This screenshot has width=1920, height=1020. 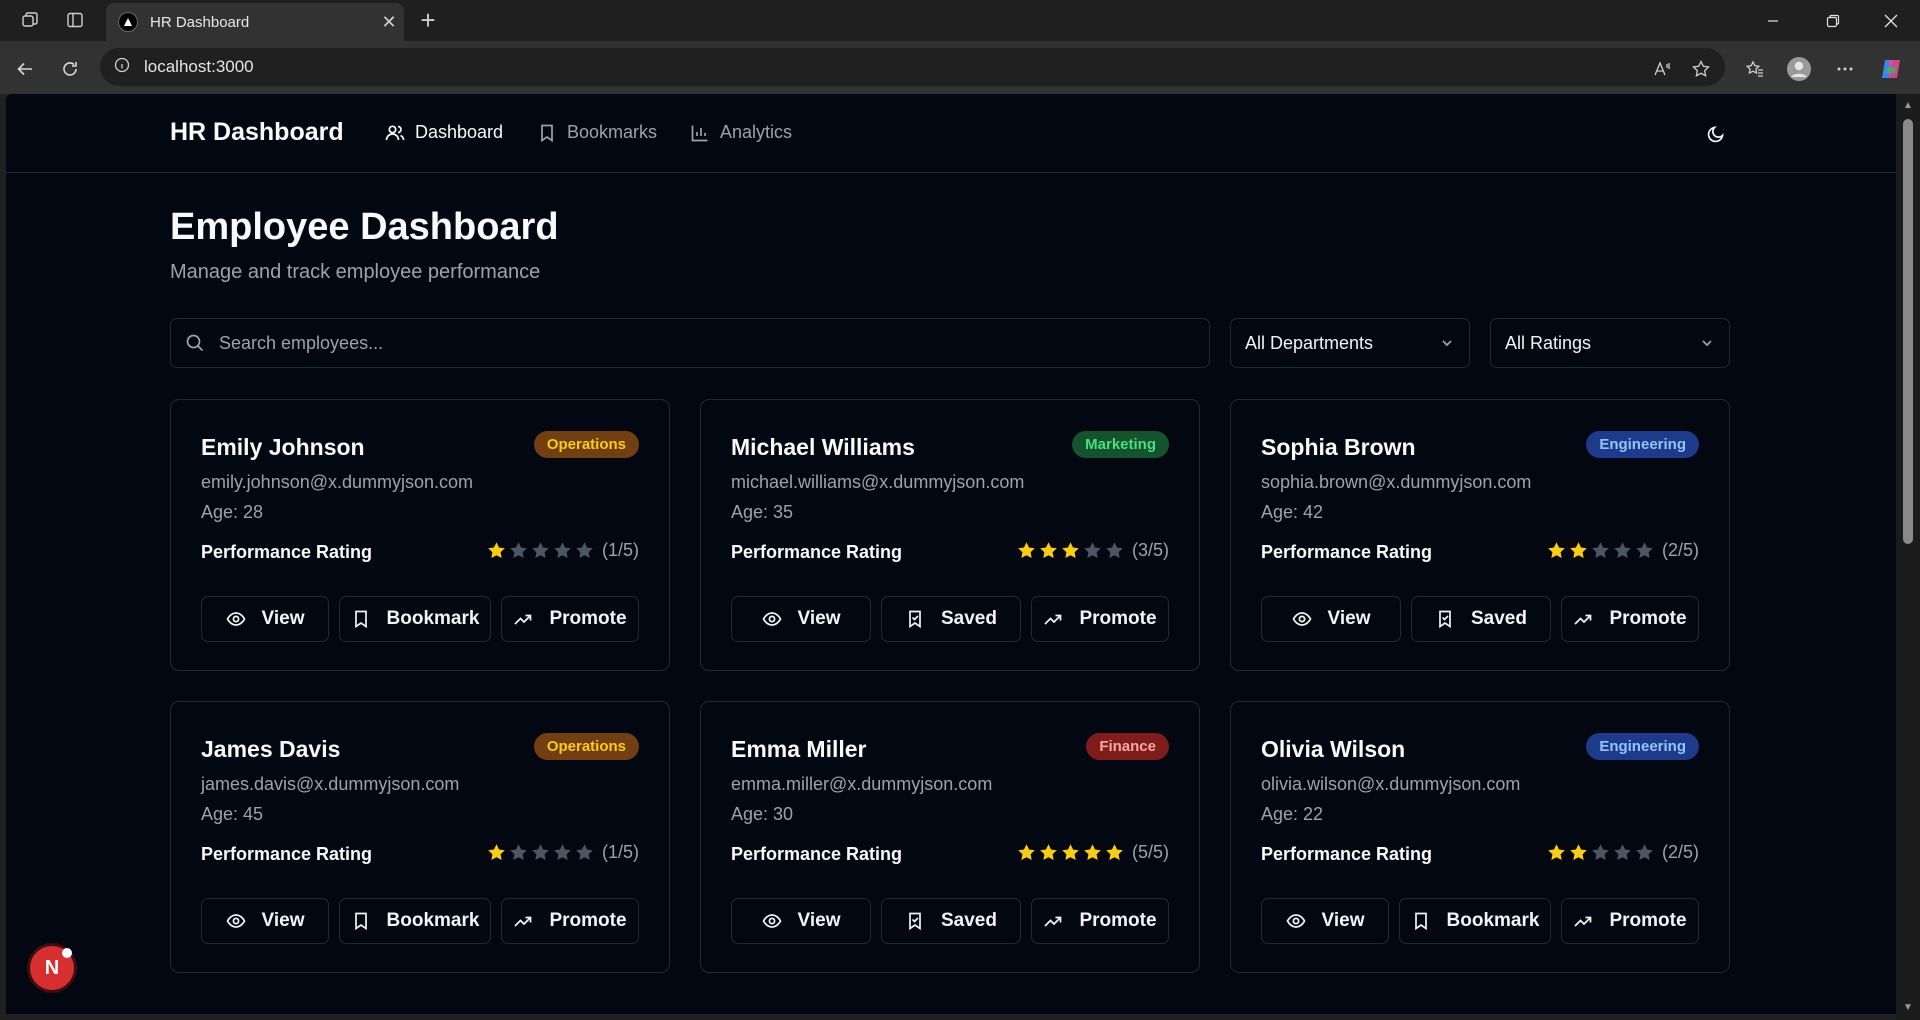 What do you see at coordinates (122, 67) in the screenshot?
I see `site-info-icon` at bounding box center [122, 67].